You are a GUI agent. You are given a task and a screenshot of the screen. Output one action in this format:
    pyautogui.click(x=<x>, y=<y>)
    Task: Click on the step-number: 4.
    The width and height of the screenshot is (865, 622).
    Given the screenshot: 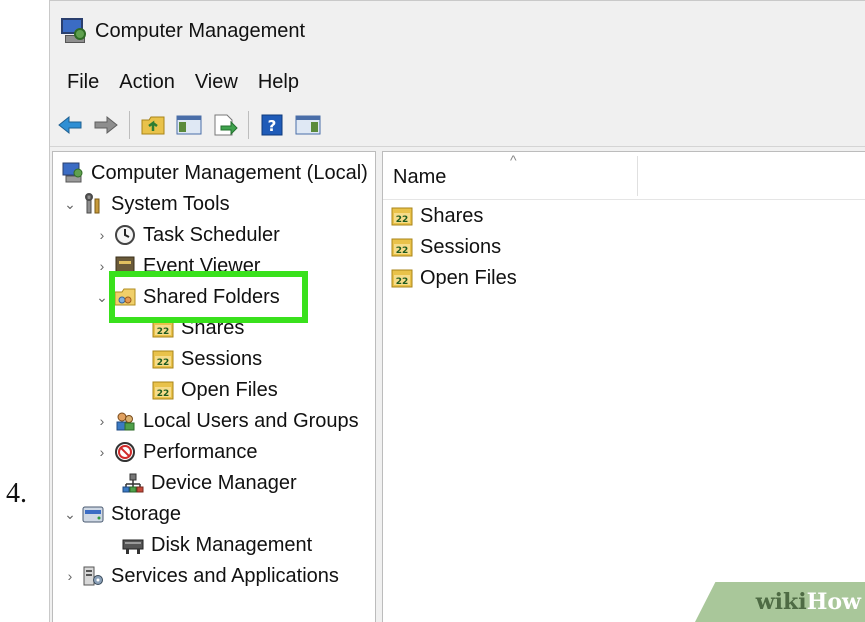 What is the action you would take?
    pyautogui.click(x=16, y=493)
    